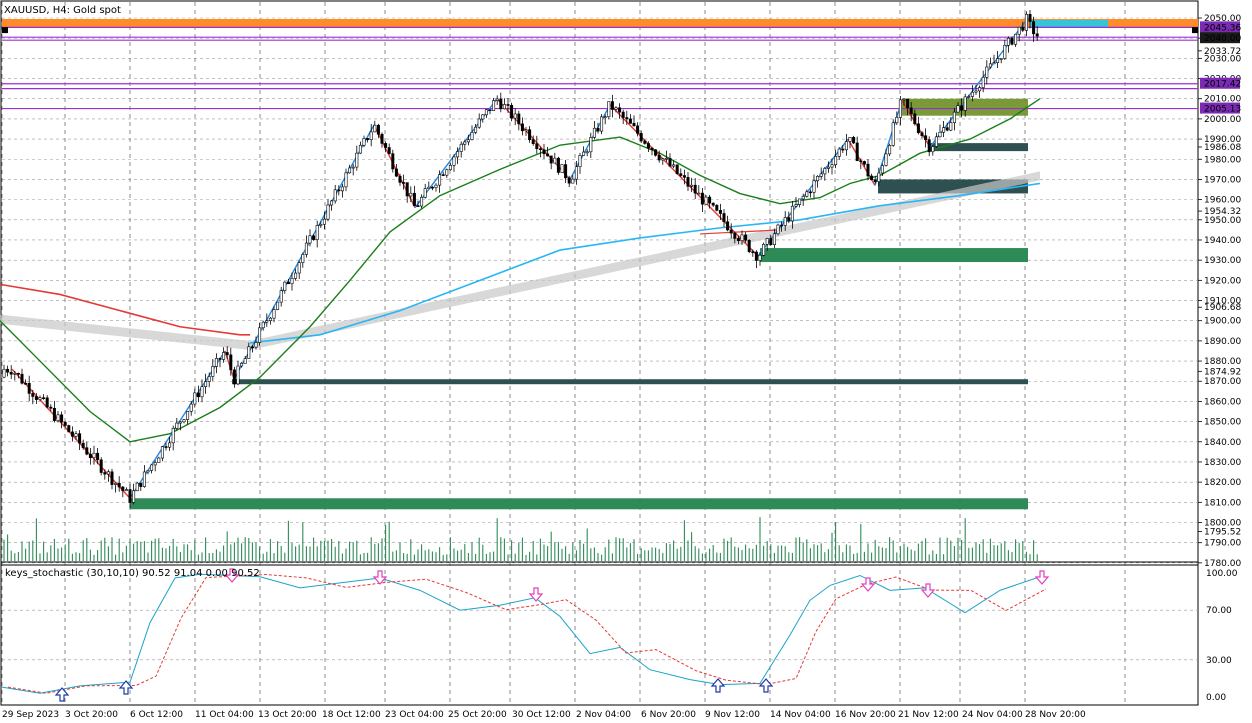 The height and width of the screenshot is (723, 1252). What do you see at coordinates (156, 715) in the screenshot?
I see `time-axis-label: 6 Oct 12:00` at bounding box center [156, 715].